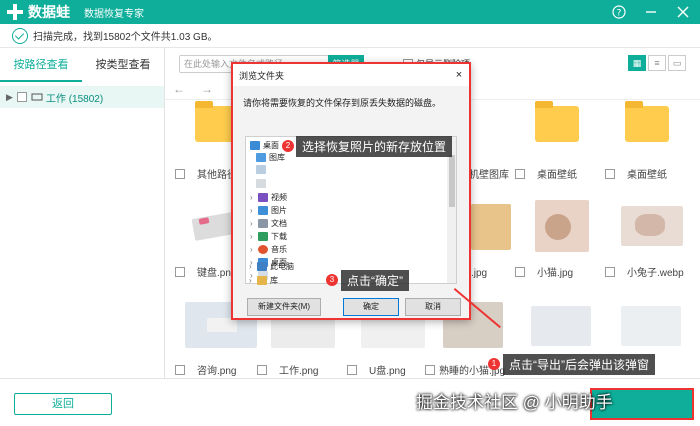 The width and height of the screenshot is (700, 426). What do you see at coordinates (41, 65) in the screenshot?
I see `tab-by-path: 按路径查看` at bounding box center [41, 65].